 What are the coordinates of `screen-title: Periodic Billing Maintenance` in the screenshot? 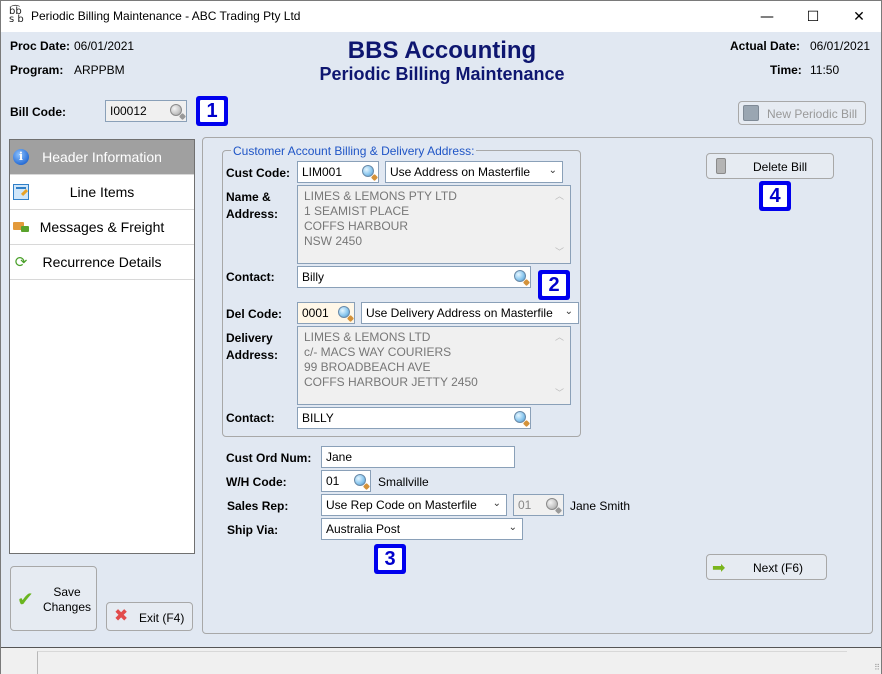 It's located at (442, 74).